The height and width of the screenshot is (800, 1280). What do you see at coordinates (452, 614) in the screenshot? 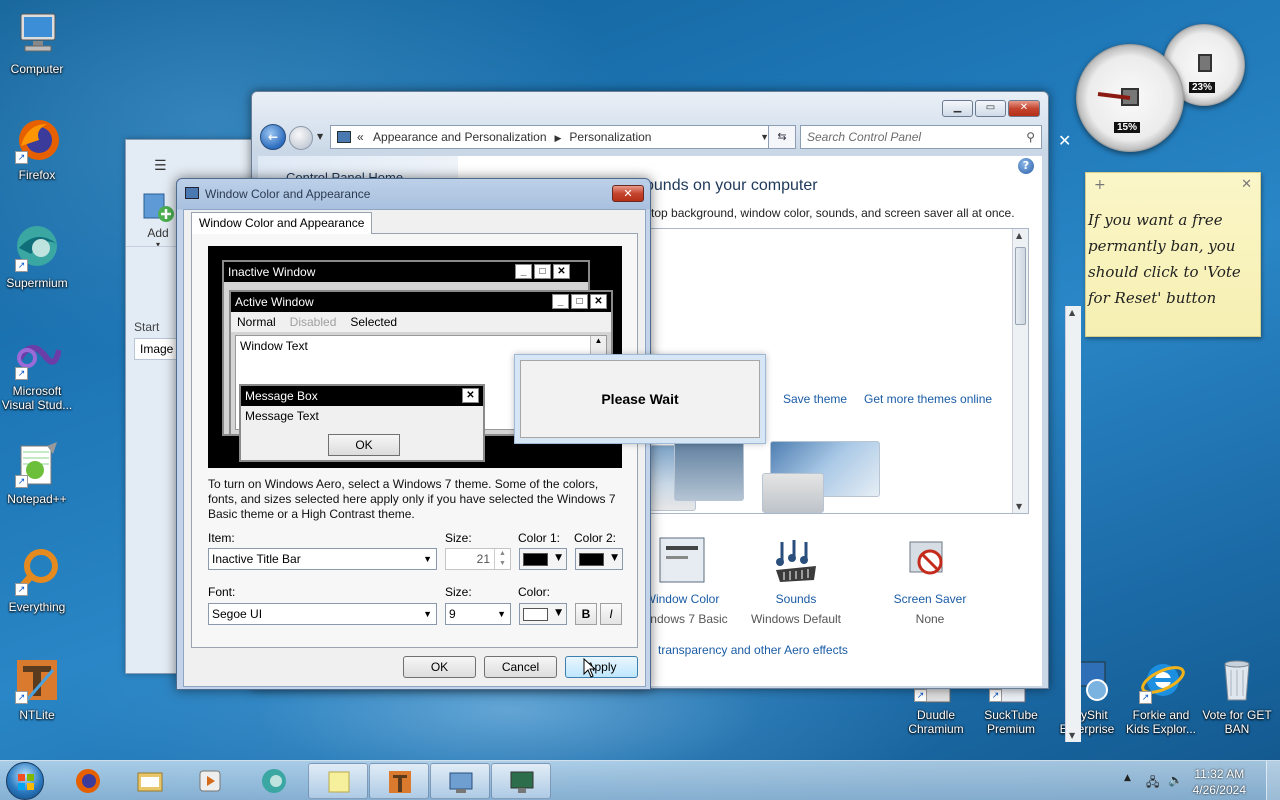
I see `font-size-value: 9` at bounding box center [452, 614].